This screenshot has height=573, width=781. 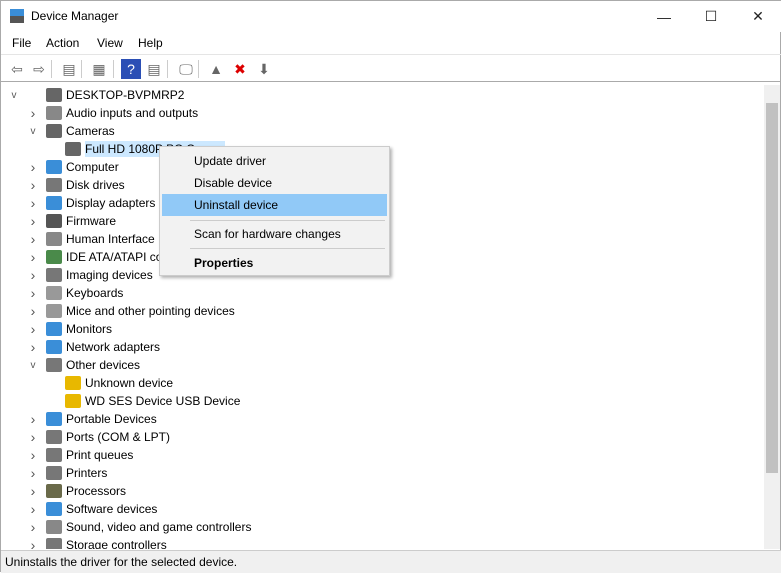 What do you see at coordinates (274, 161) in the screenshot?
I see `menu-item-update-driver: Update driver` at bounding box center [274, 161].